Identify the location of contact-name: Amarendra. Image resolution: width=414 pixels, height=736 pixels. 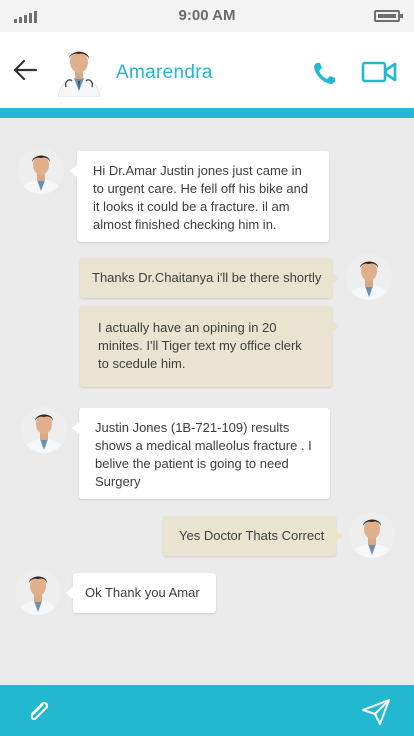
(164, 73).